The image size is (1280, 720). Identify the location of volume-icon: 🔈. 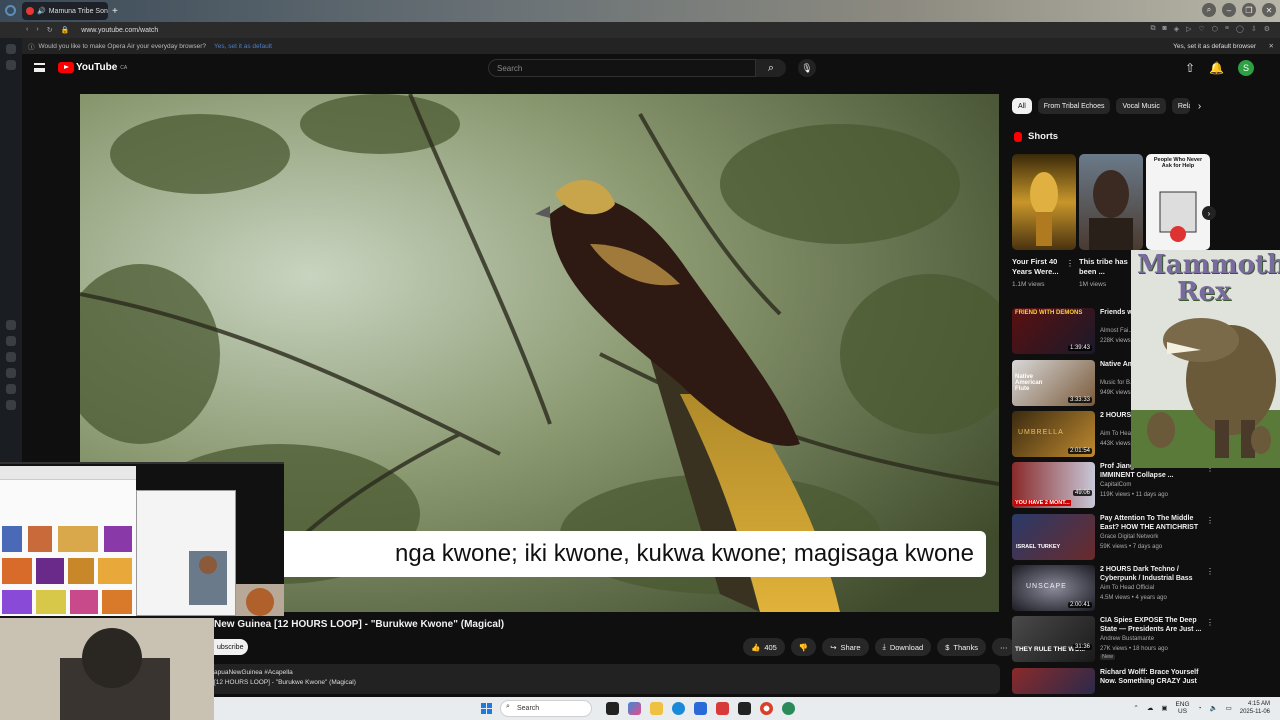
(1214, 708).